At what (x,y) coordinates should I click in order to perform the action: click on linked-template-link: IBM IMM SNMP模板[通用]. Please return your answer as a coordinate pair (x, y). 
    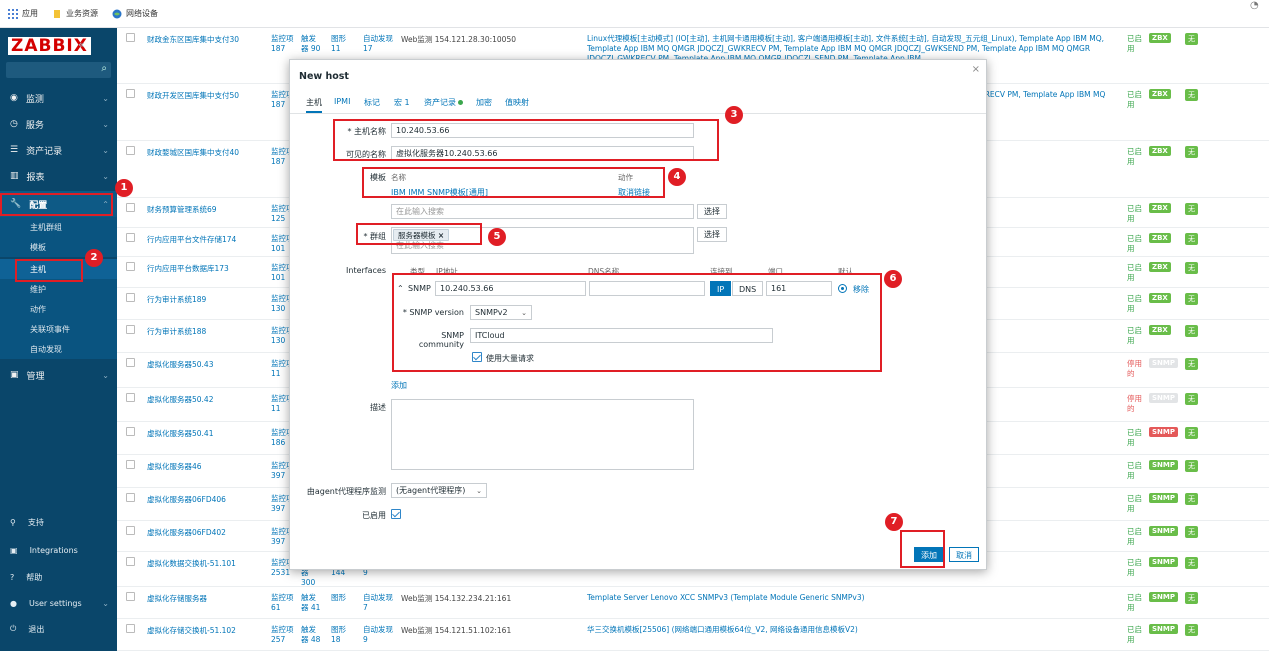
    Looking at the image, I should click on (439, 192).